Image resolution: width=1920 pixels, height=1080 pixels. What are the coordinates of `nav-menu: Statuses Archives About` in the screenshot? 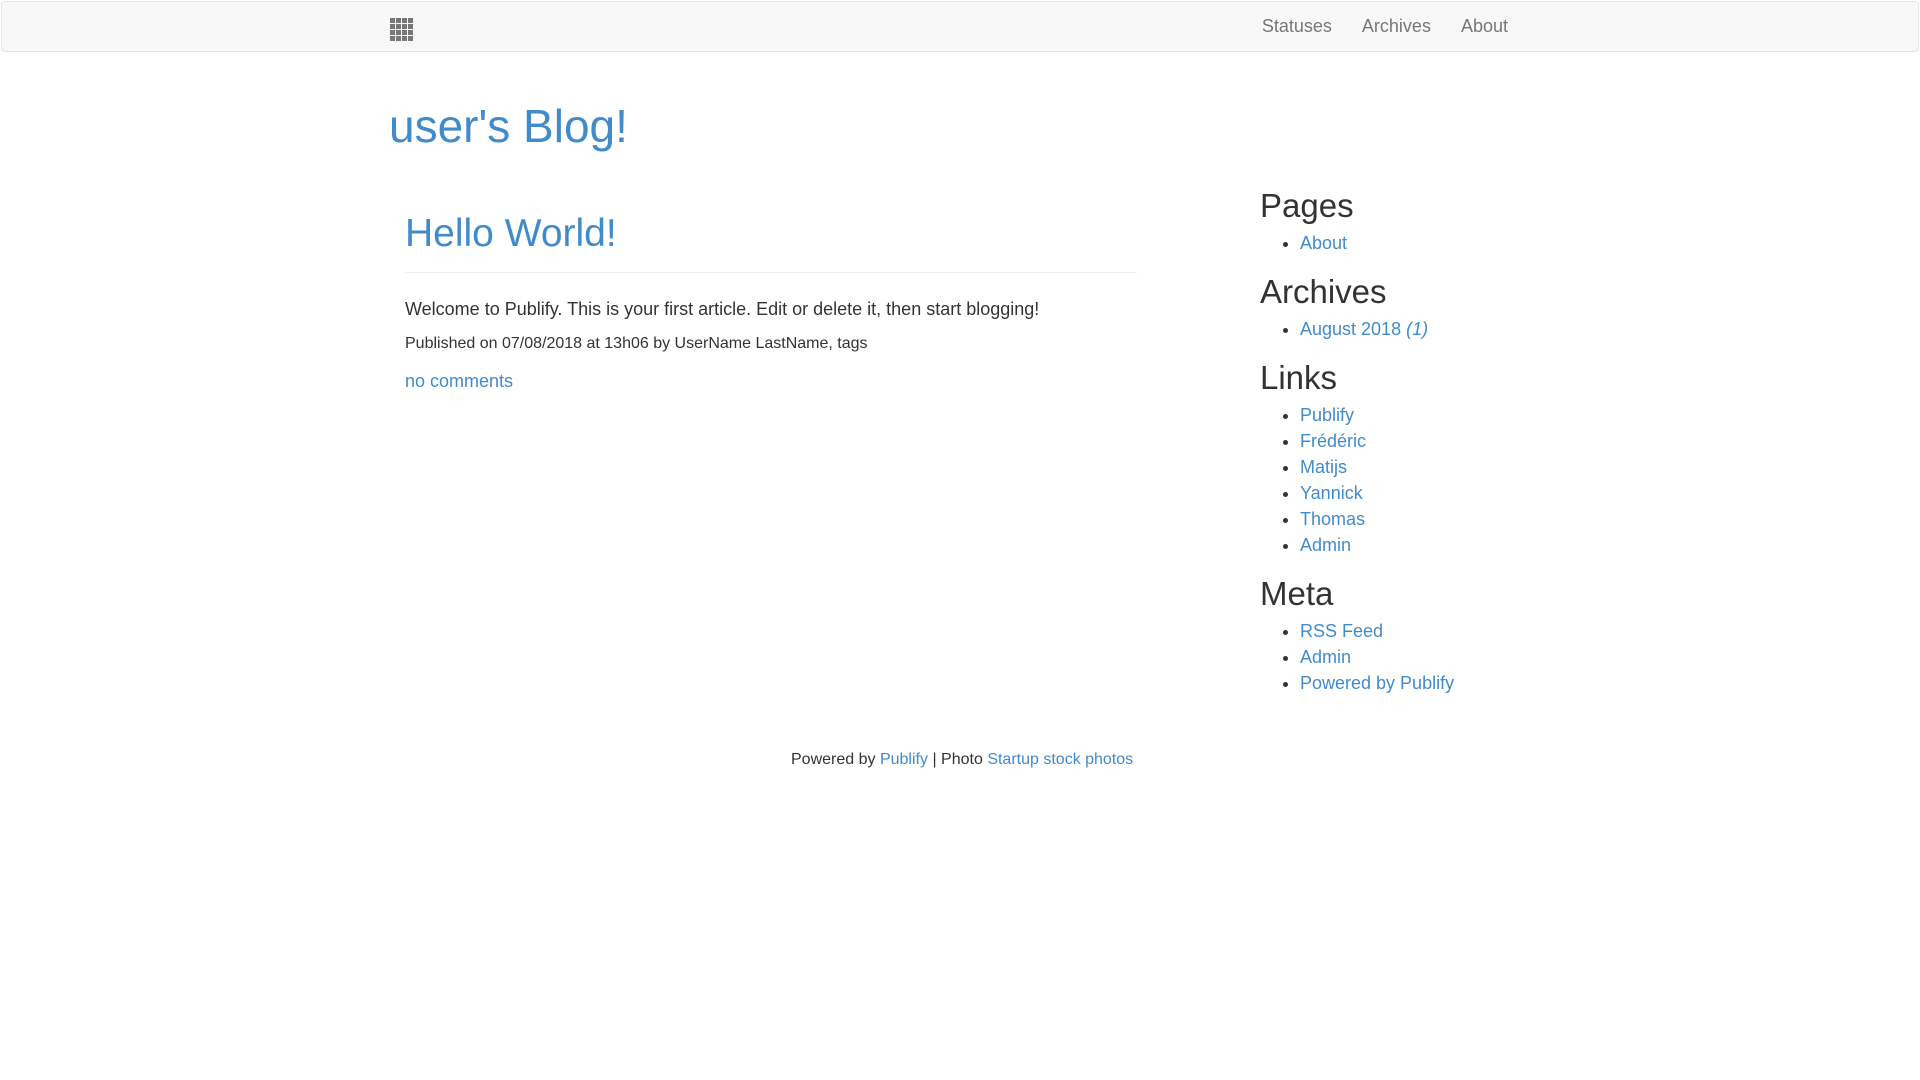 It's located at (1385, 26).